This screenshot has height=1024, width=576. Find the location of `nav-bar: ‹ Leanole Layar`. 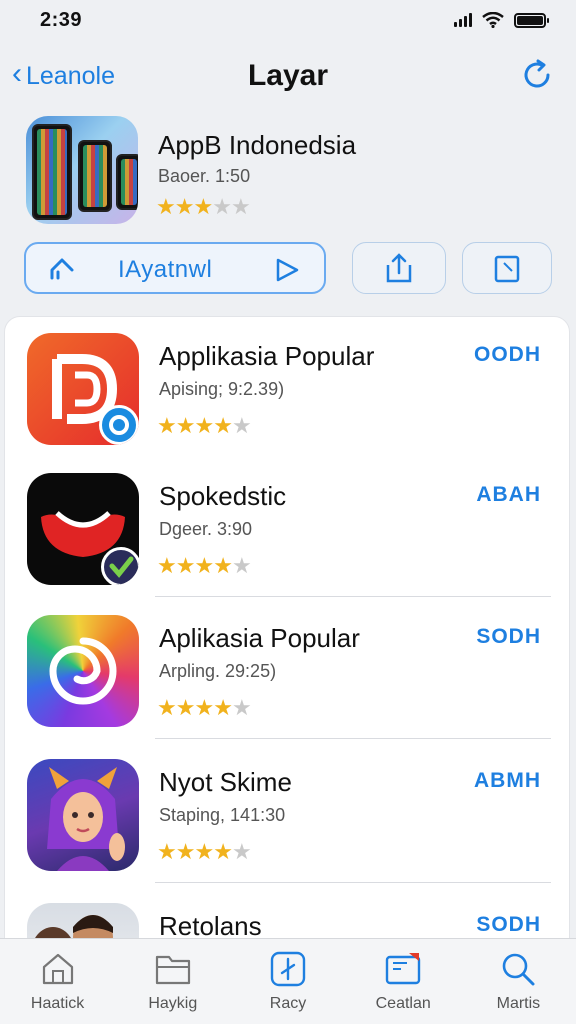

nav-bar: ‹ Leanole Layar is located at coordinates (288, 76).